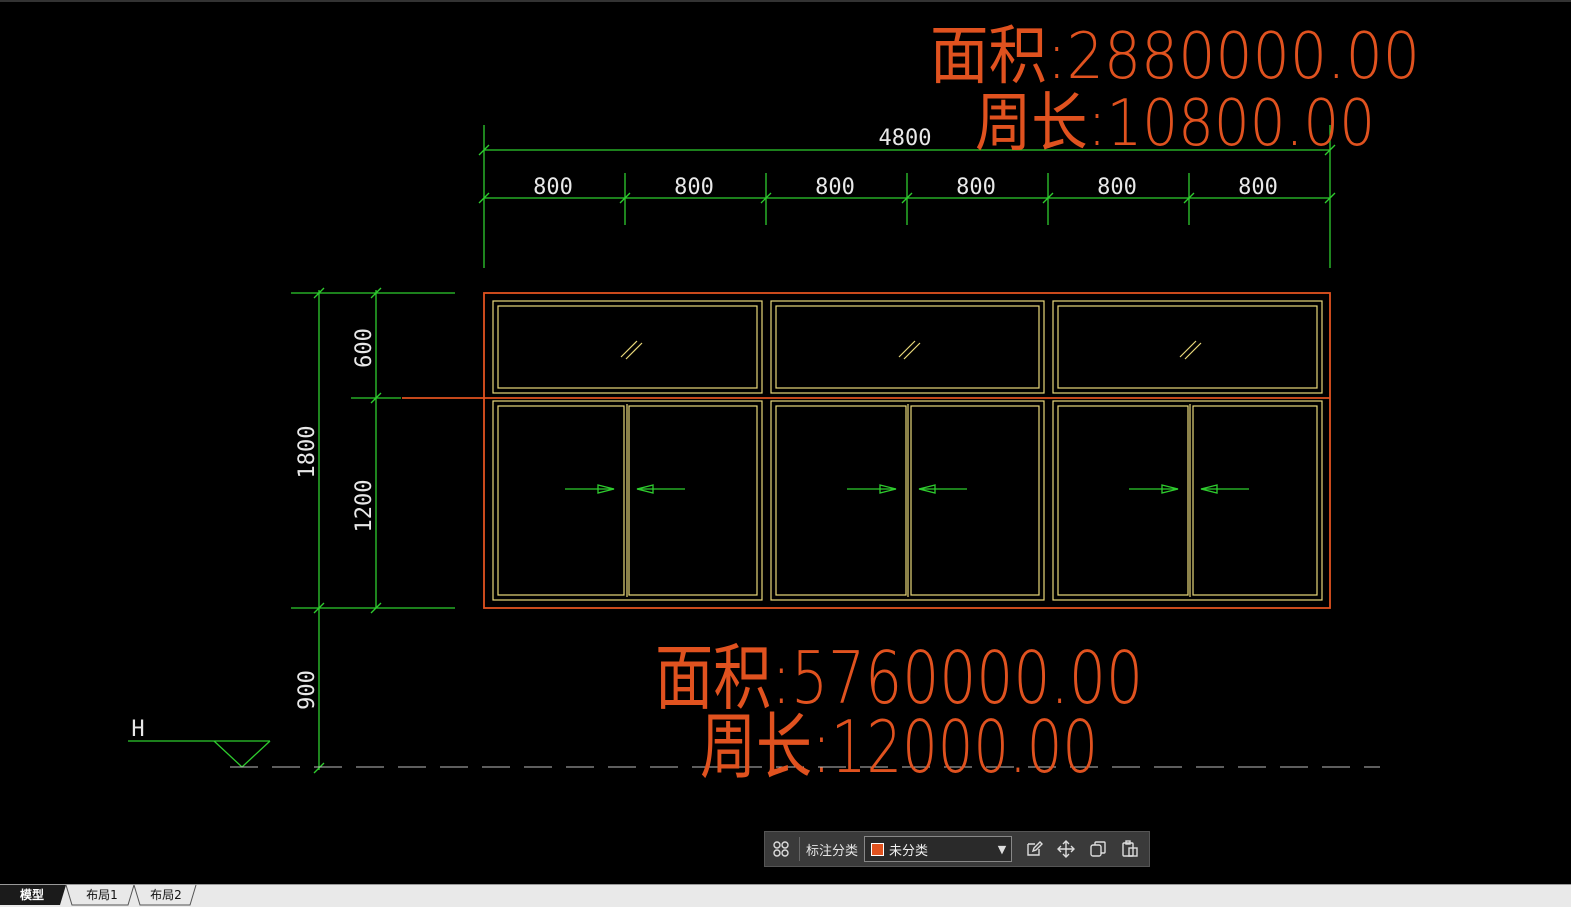  I want to click on perimeter-label-bottom: 周长:12000.00, so click(899, 747).